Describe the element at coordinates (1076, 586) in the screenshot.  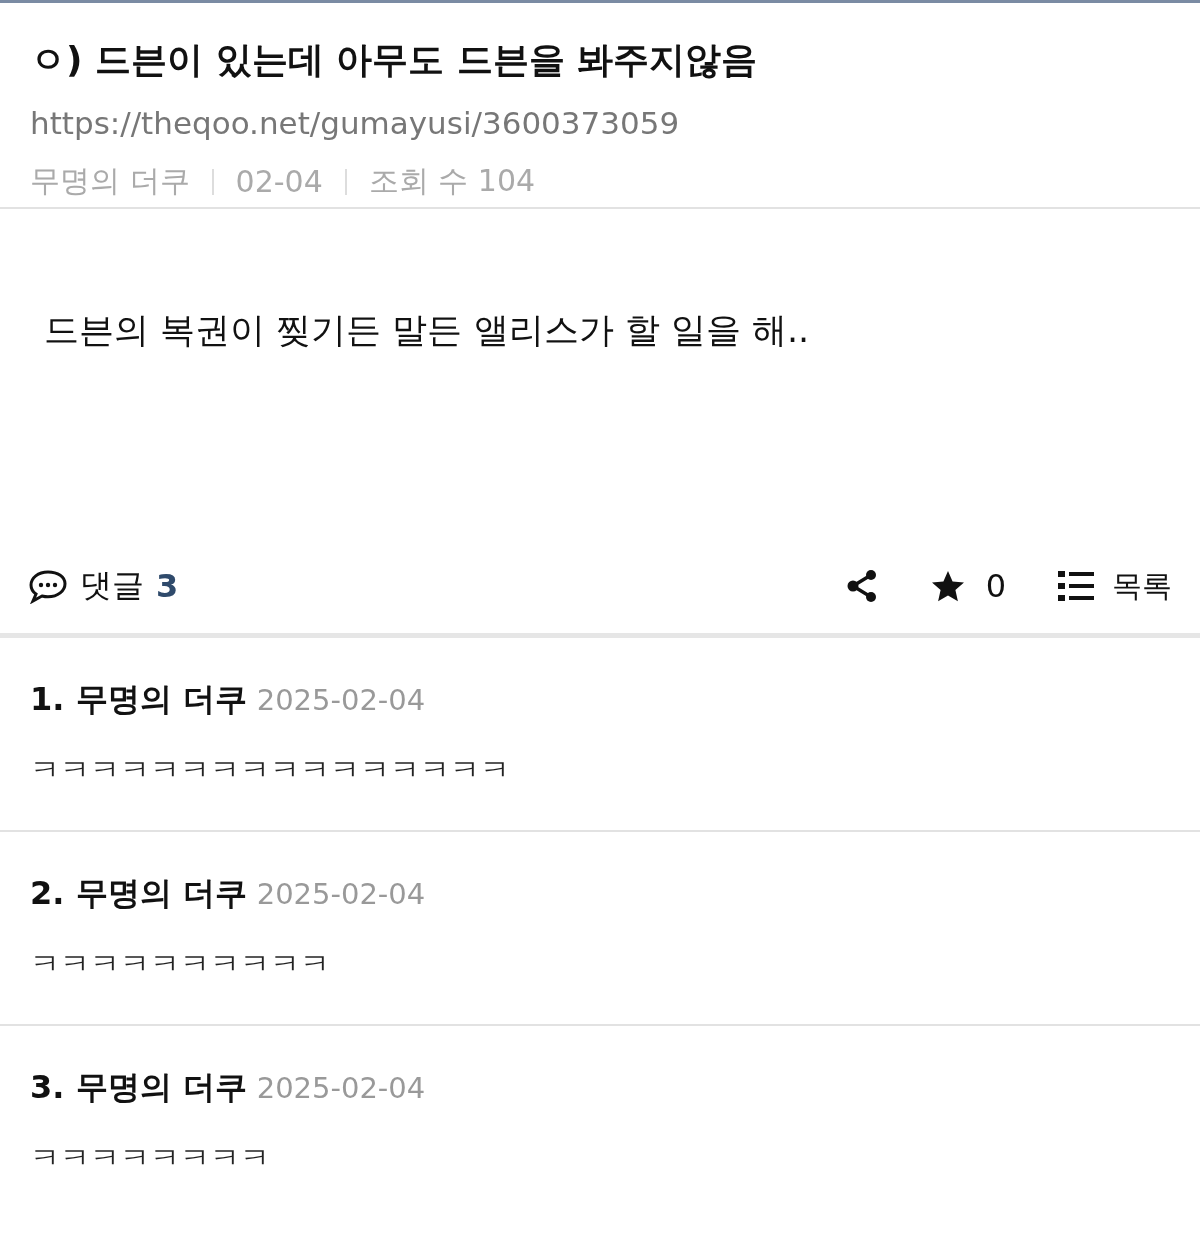
I see `list-icon` at that location.